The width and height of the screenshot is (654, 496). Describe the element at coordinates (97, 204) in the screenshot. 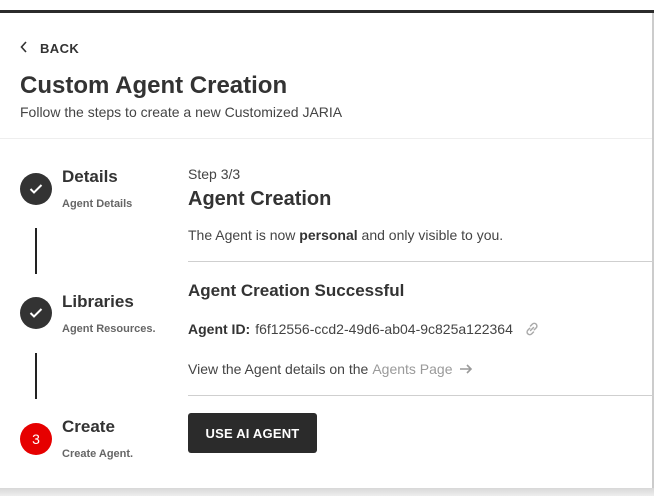

I see `step-details-subtitle: Agent Details` at that location.